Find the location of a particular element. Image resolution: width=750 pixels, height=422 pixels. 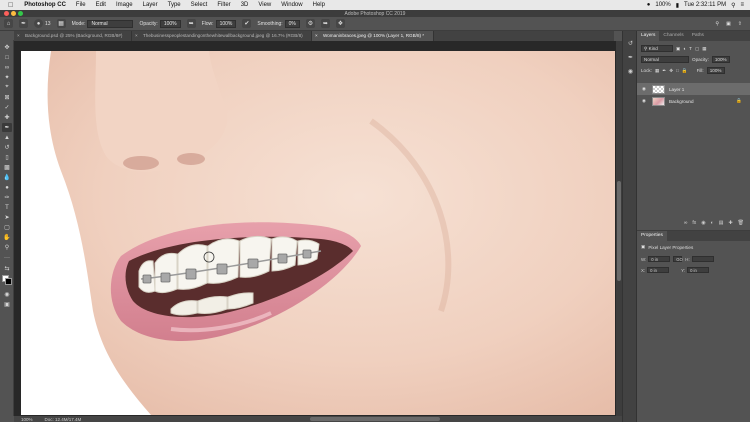

menu-select: Select is located at coordinates (199, 5).